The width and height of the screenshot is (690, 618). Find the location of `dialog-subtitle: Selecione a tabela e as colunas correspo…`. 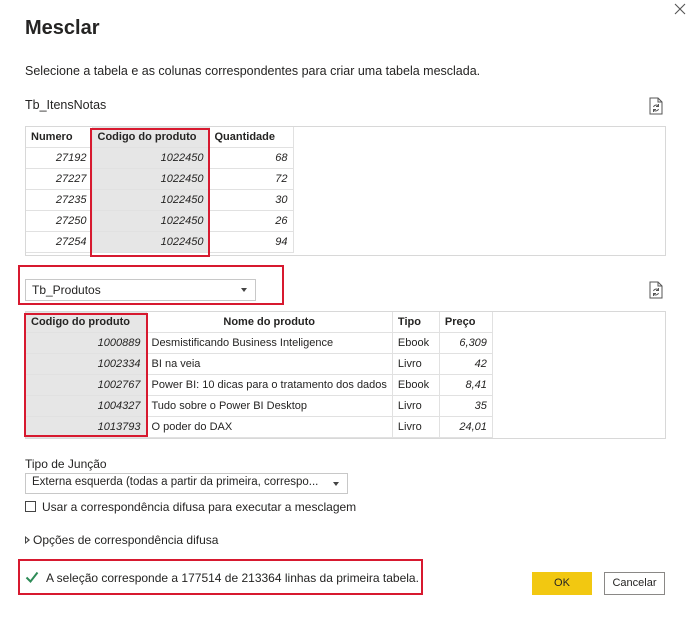

dialog-subtitle: Selecione a tabela e as colunas correspo… is located at coordinates (253, 71).